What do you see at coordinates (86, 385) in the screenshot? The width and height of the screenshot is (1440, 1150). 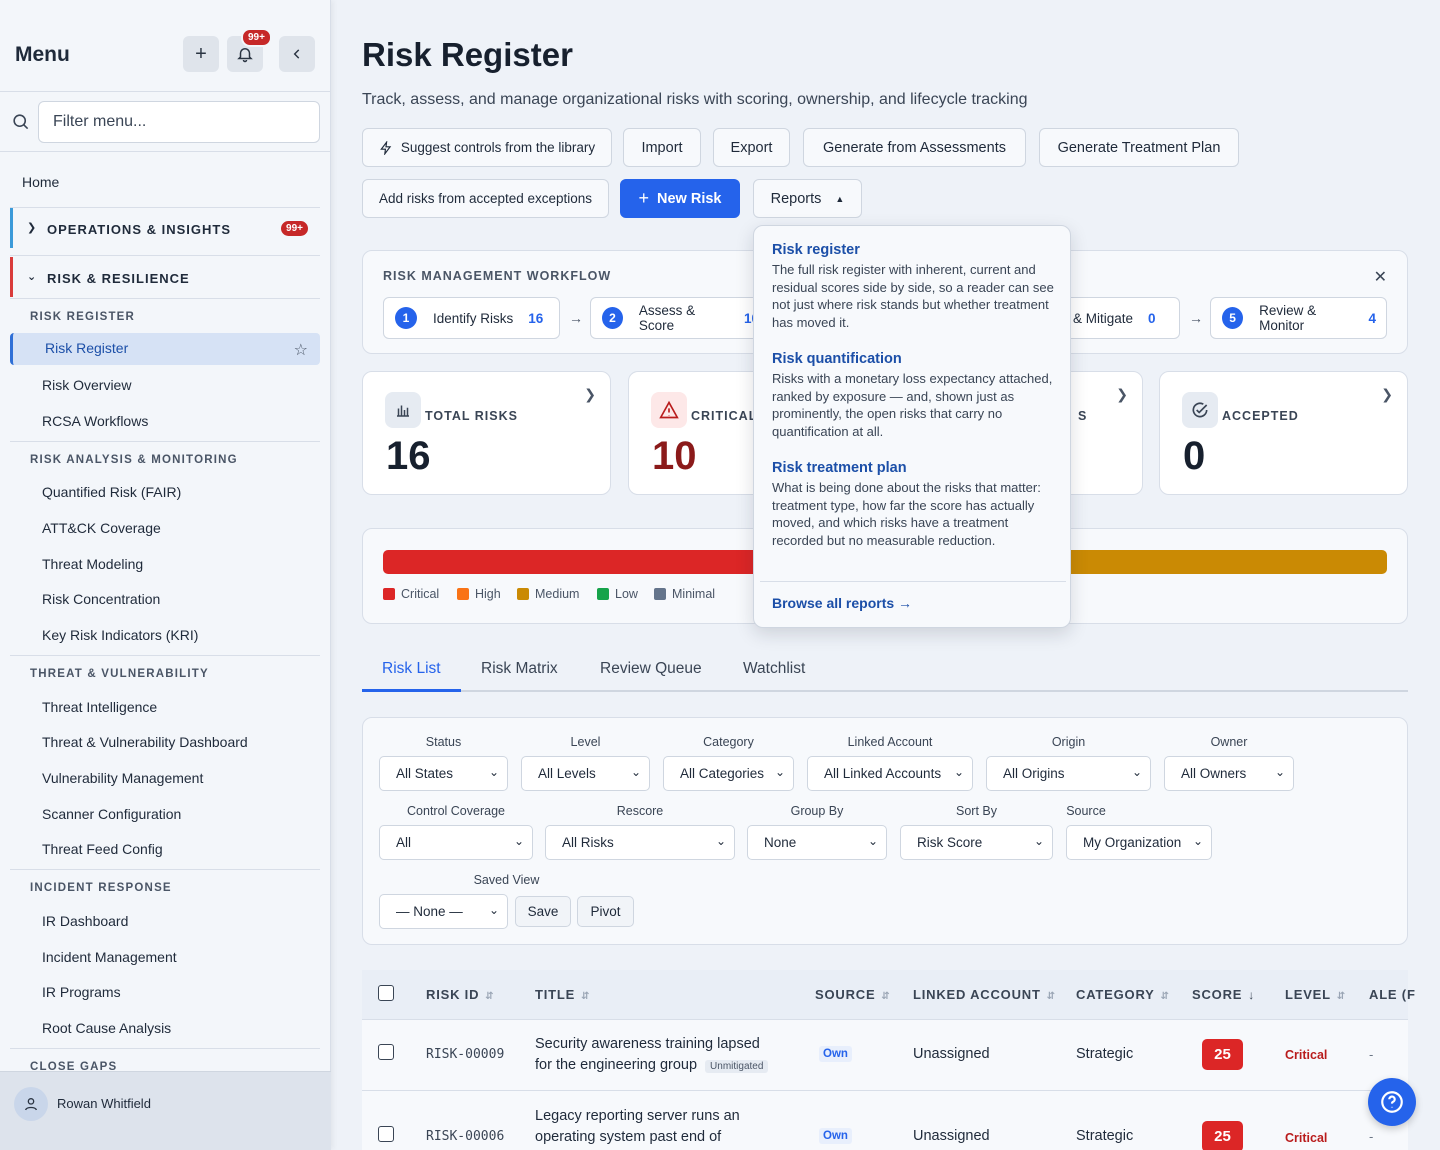 I see `sidebar-item-risk-overview: Risk Overview` at bounding box center [86, 385].